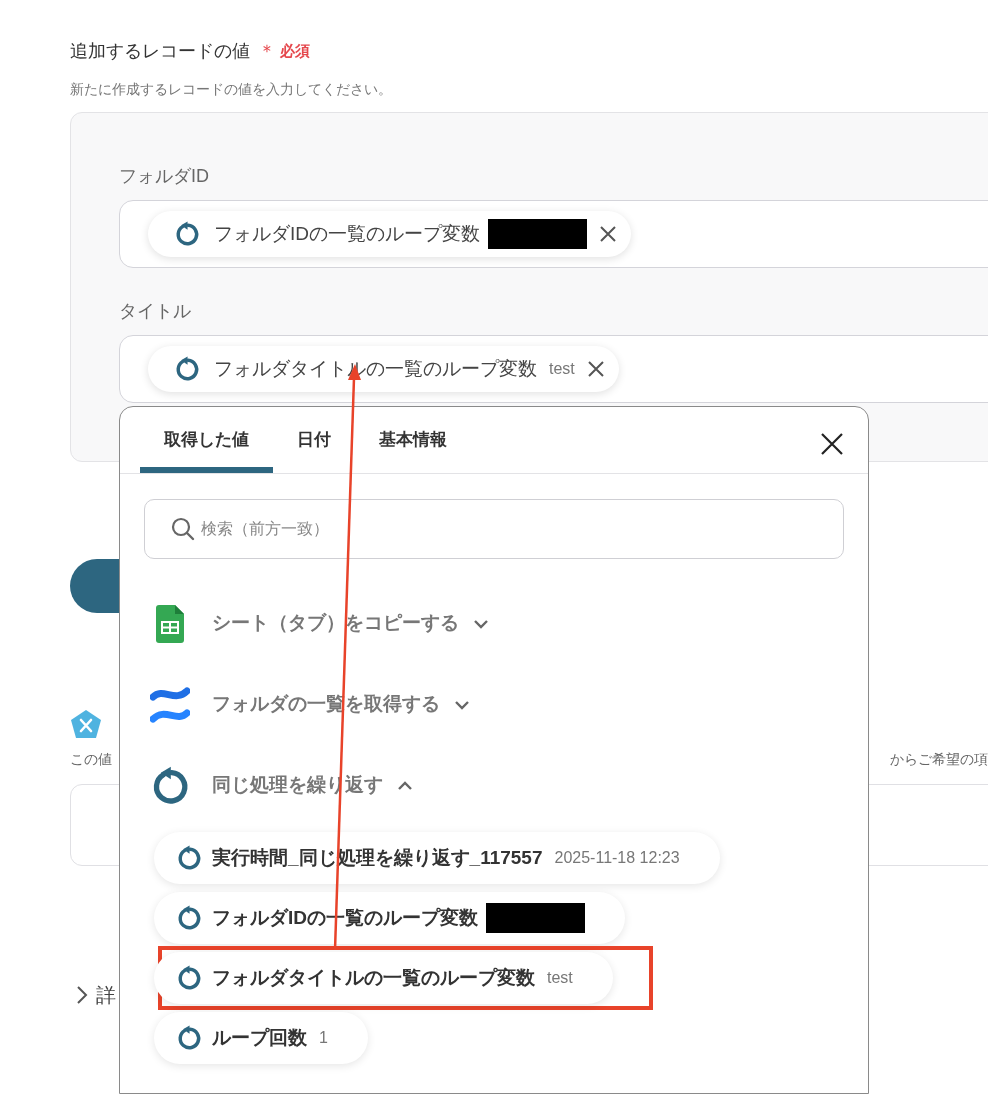  What do you see at coordinates (347, 233) in the screenshot?
I see `chip-label: フォルダIDの一覧のループ変数` at bounding box center [347, 233].